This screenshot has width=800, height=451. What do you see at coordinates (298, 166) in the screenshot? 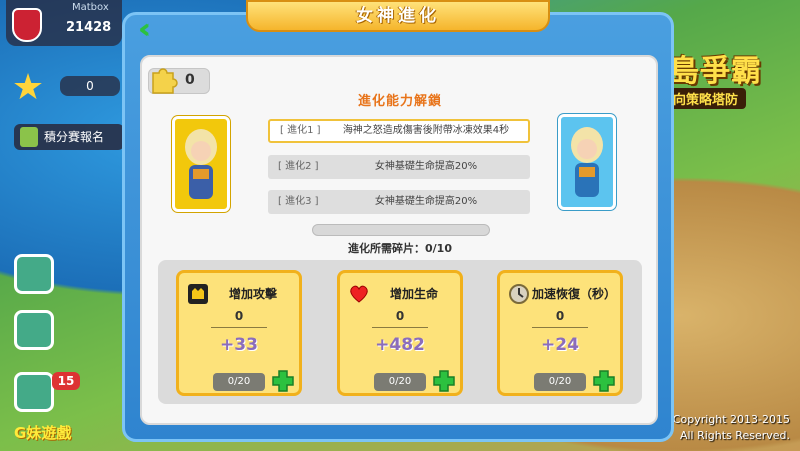
I see `evolution-tag: [ 進化2 ]` at bounding box center [298, 166].